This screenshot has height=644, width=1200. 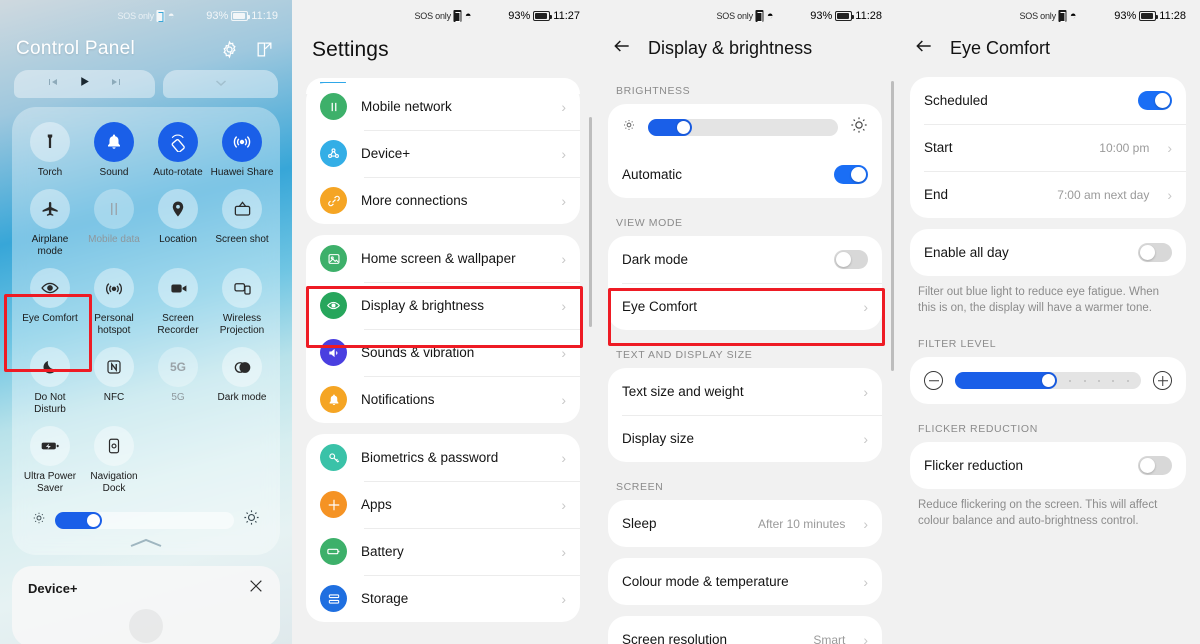 I want to click on tile-5g: 5G 5G, so click(x=178, y=382).